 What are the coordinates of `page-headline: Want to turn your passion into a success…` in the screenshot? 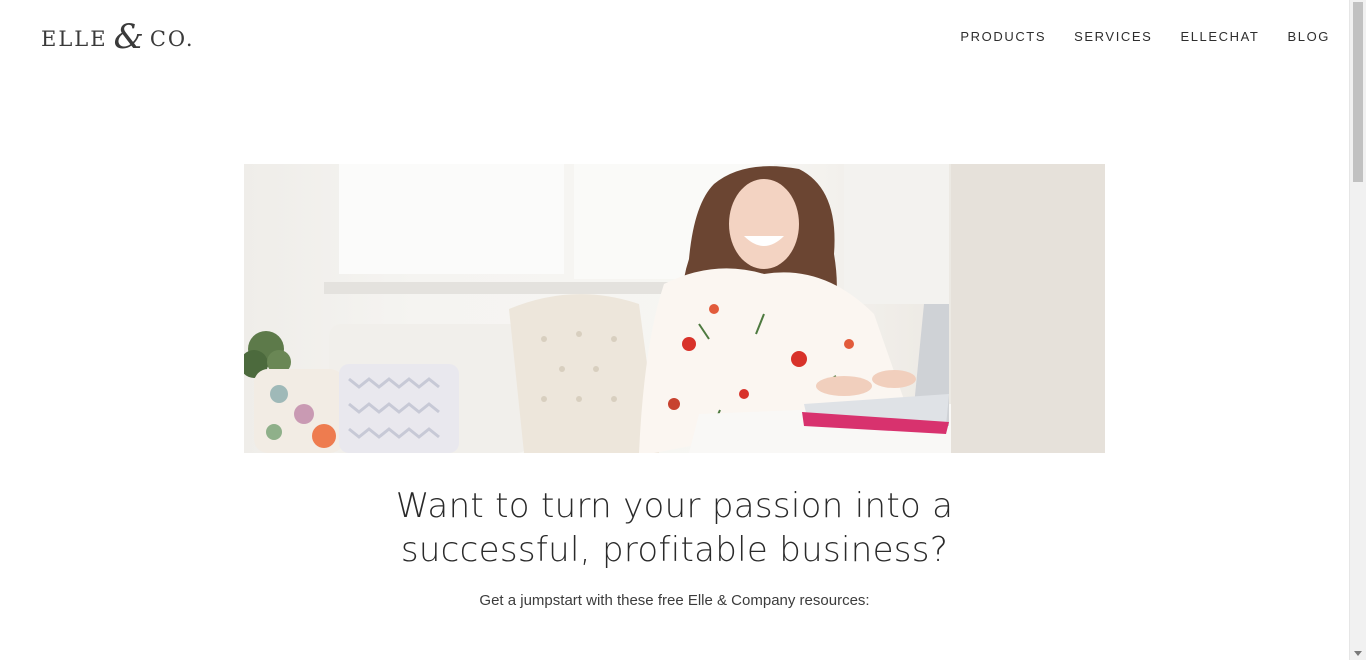 It's located at (674, 528).